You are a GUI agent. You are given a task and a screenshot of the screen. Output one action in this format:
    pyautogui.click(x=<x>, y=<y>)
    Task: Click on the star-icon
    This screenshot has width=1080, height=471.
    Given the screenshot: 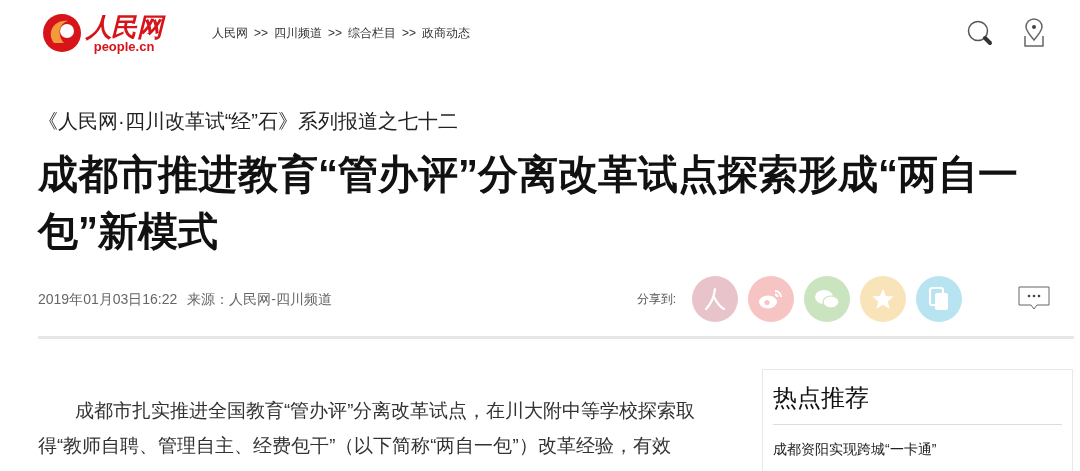 What is the action you would take?
    pyautogui.click(x=883, y=299)
    